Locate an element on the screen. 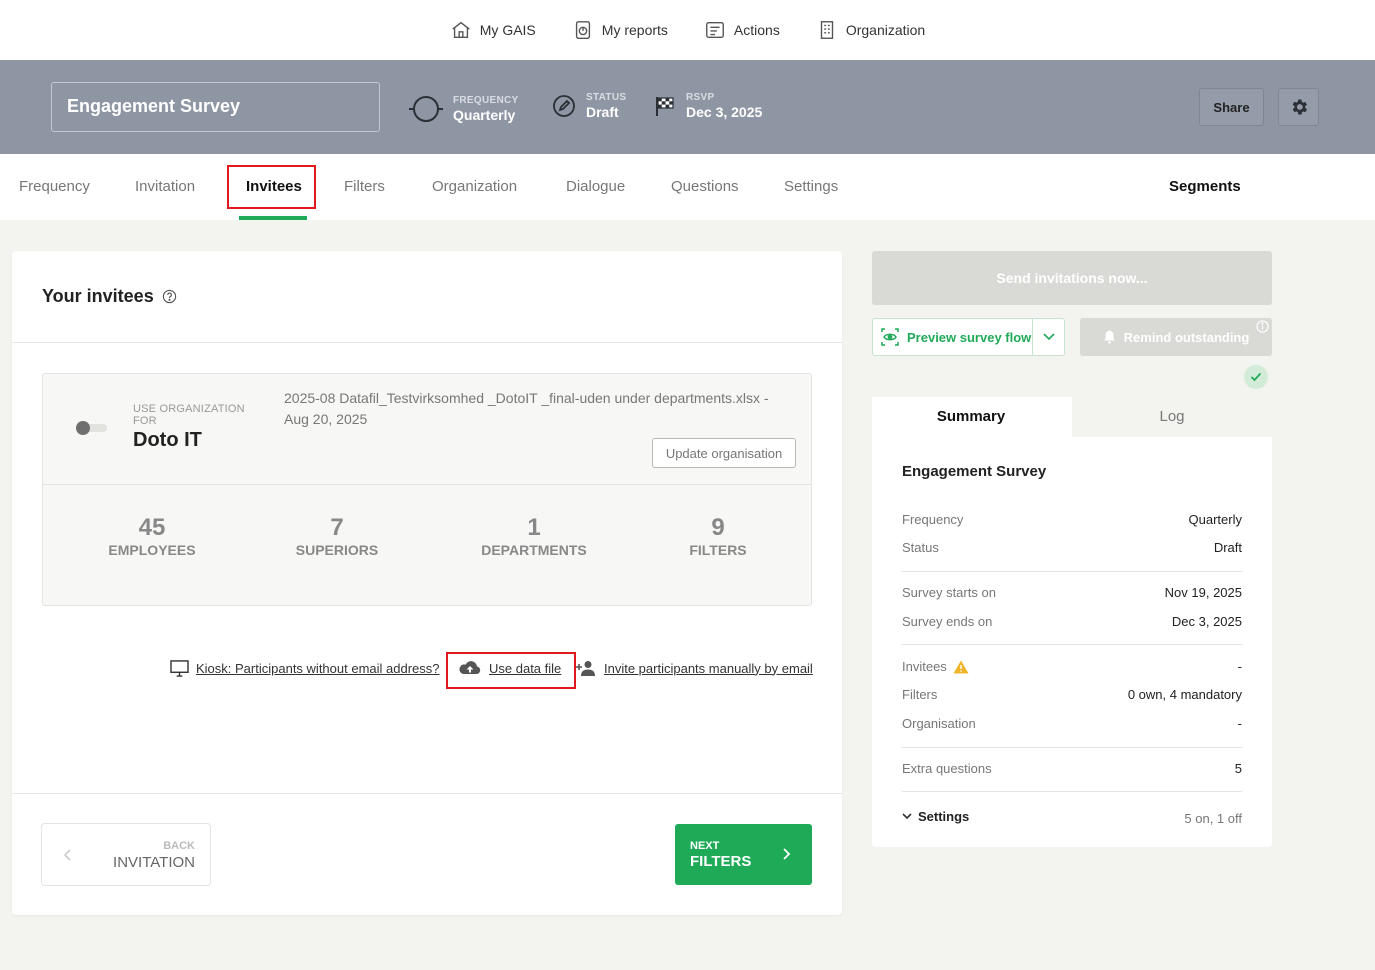  preview-survey-button-group: Preview survey flow is located at coordinates (968, 337).